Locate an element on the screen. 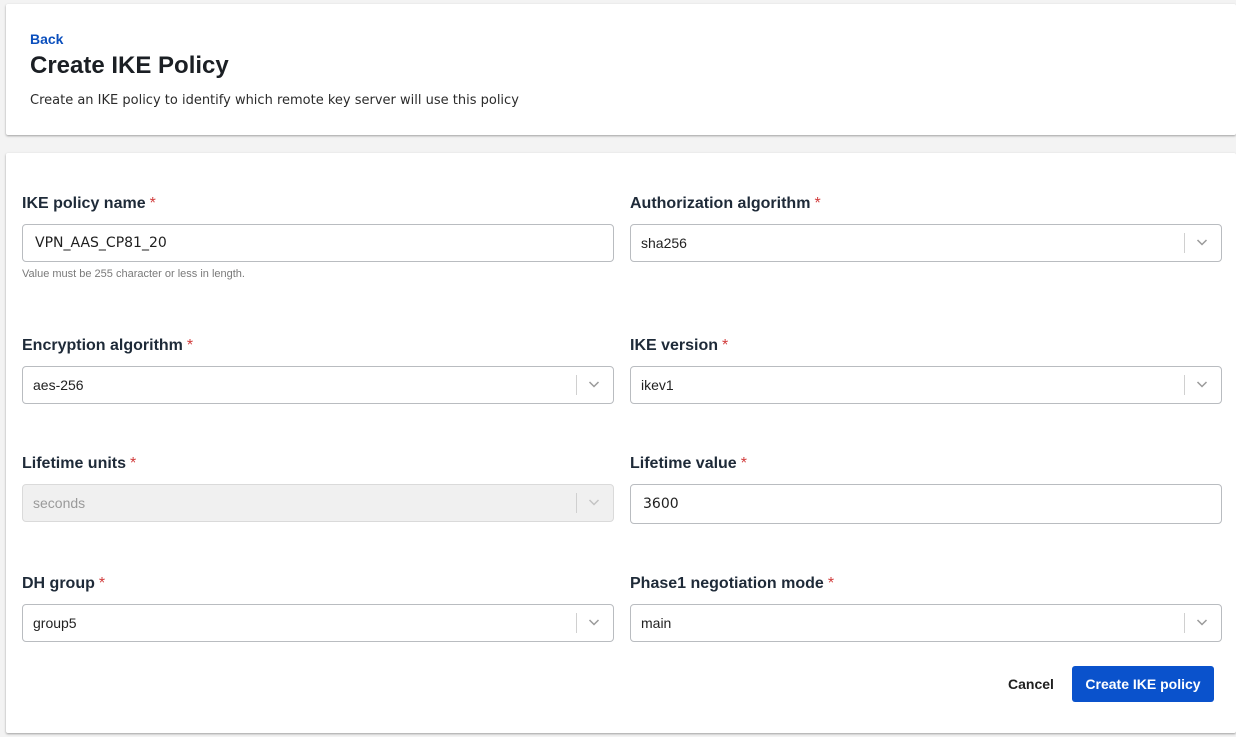 This screenshot has height=737, width=1236. dh-group-field: DH group * group5 is located at coordinates (318, 608).